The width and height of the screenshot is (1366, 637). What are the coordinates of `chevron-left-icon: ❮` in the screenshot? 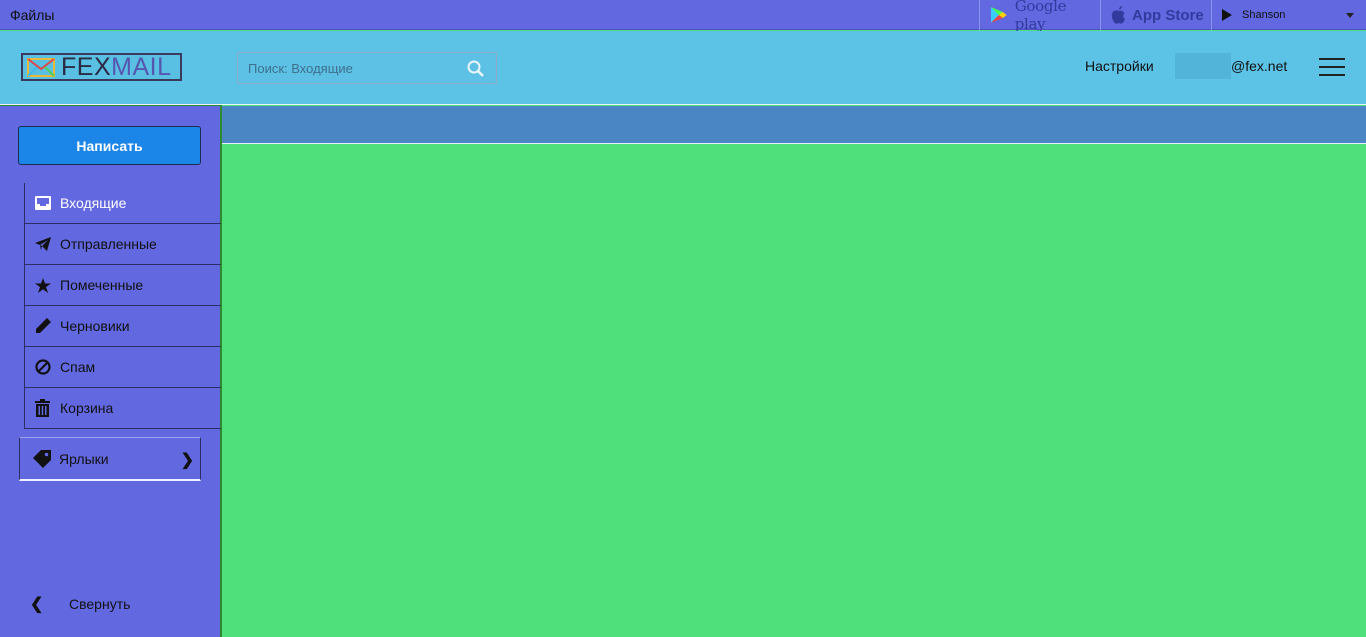 It's located at (37, 604).